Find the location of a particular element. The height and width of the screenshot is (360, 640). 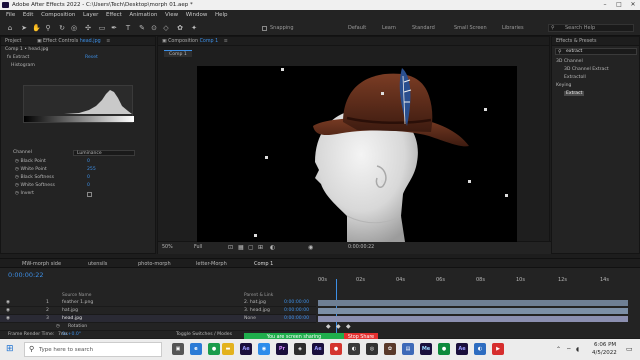

taskbar-search-box: ⚲ Type here to search is located at coordinates (93, 349).